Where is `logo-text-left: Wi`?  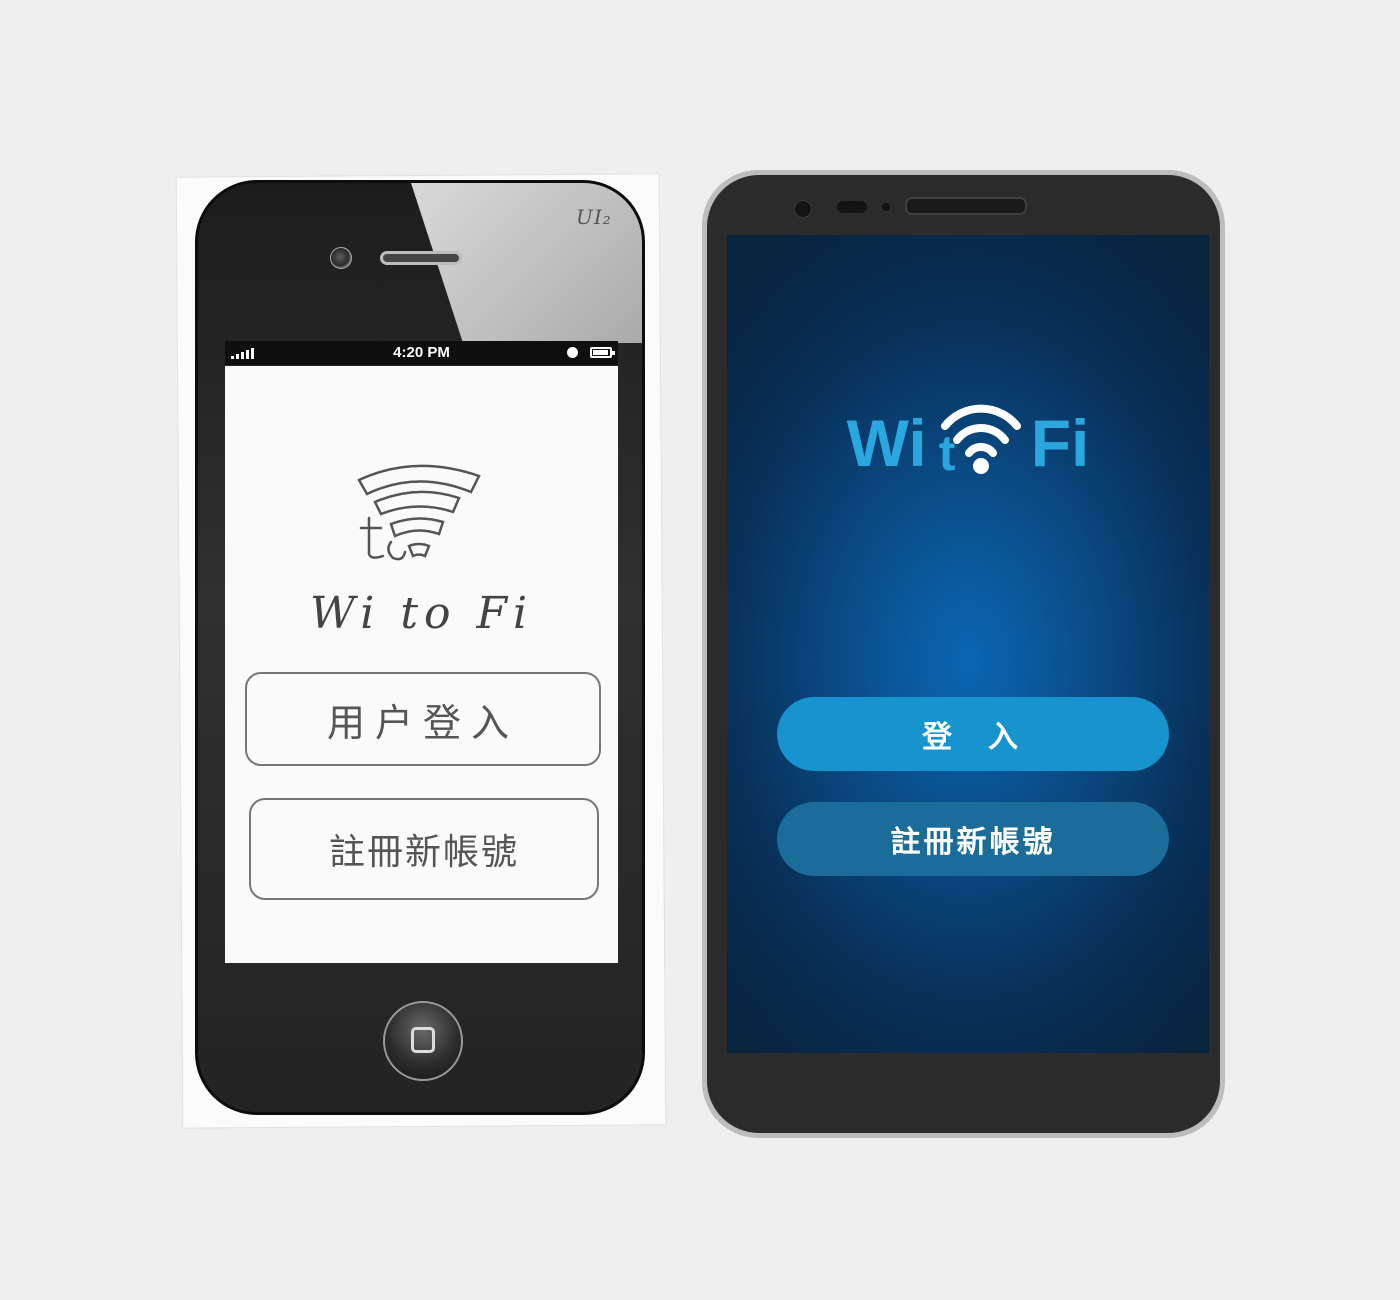
logo-text-left: Wi is located at coordinates (886, 443).